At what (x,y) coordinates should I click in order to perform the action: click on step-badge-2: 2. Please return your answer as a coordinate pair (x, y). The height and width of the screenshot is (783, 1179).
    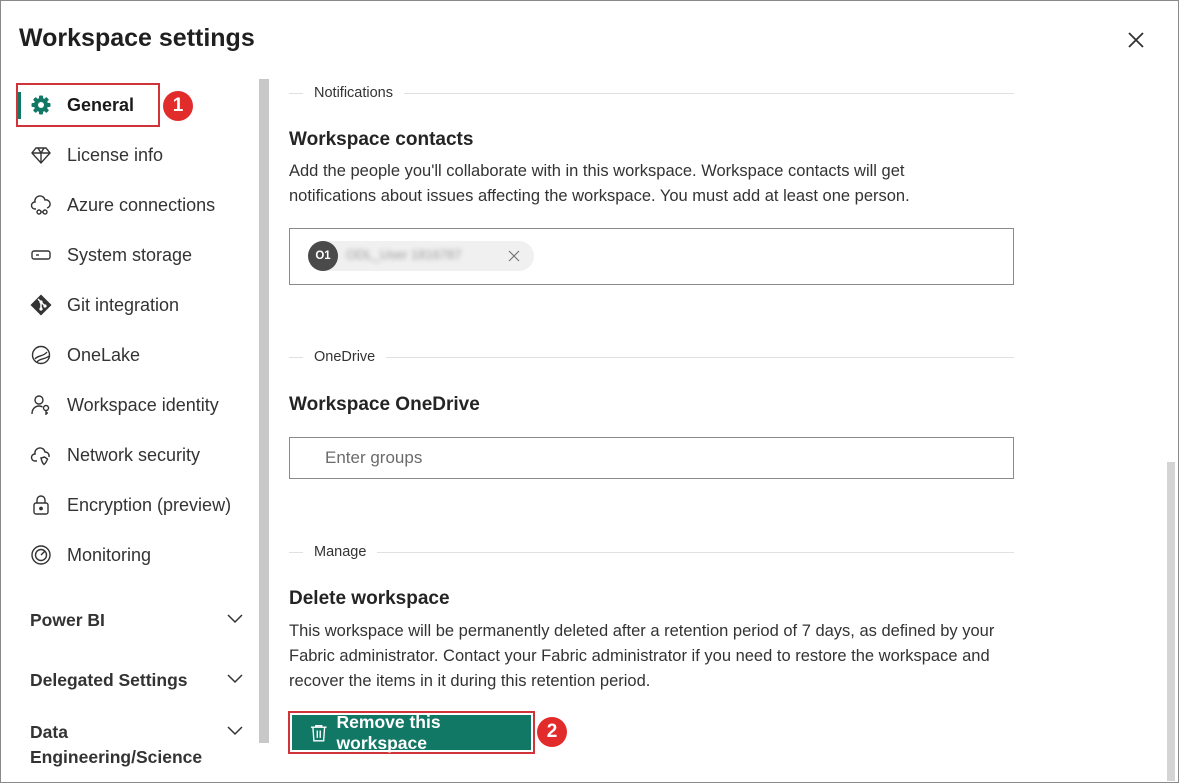
    Looking at the image, I should click on (552, 732).